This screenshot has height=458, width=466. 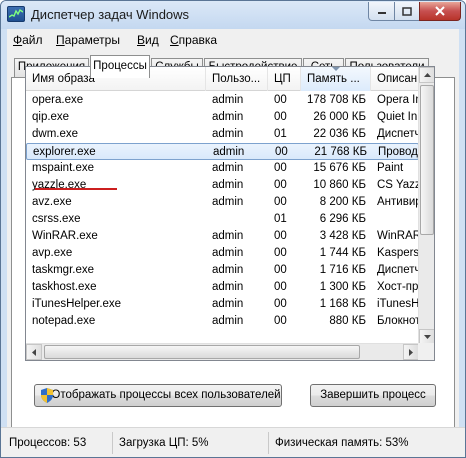 What do you see at coordinates (373, 395) in the screenshot?
I see `end-process-button: Завершить процесс` at bounding box center [373, 395].